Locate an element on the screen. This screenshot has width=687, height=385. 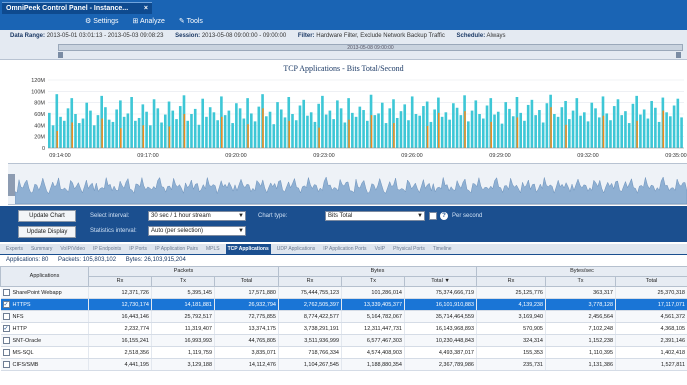
menu-tools: ✎ Tools is located at coordinates (191, 22).